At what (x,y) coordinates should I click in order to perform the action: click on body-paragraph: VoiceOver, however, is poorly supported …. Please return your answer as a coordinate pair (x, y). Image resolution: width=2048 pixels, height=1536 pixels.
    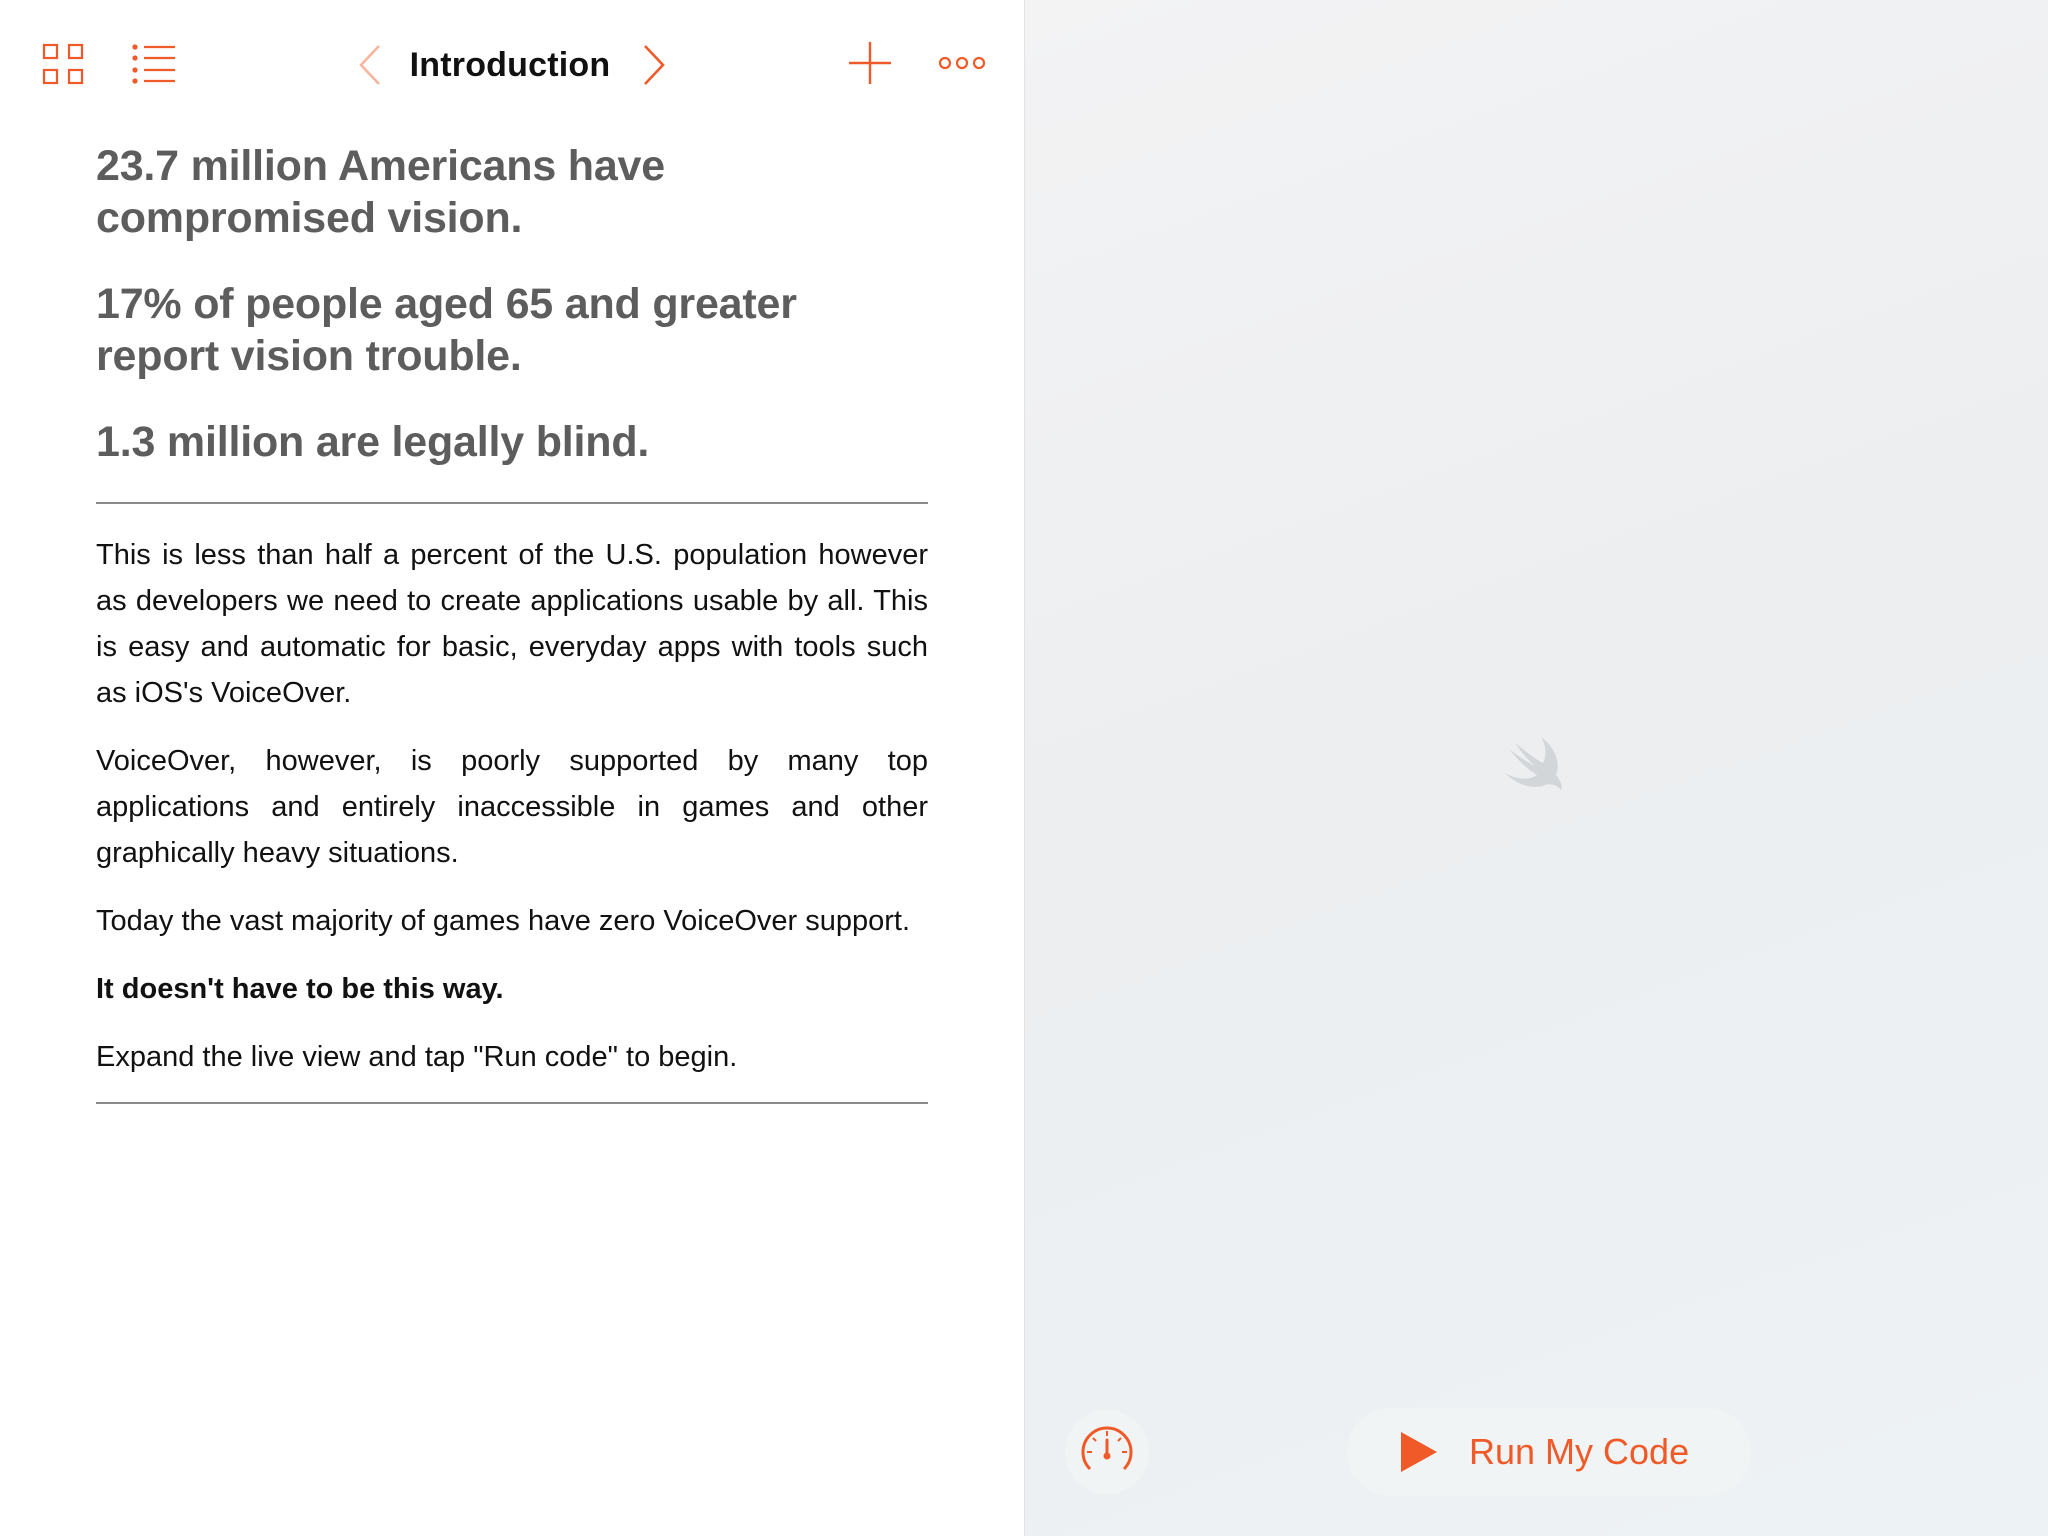
    Looking at the image, I should click on (512, 807).